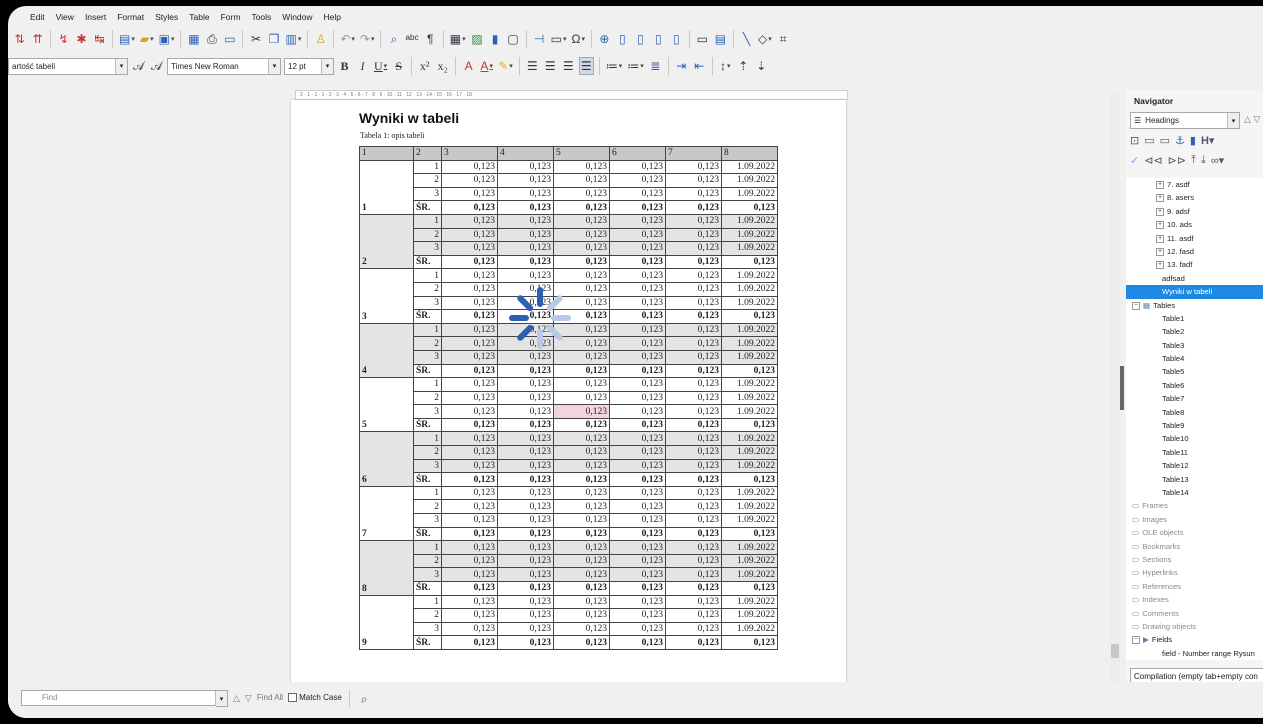  What do you see at coordinates (1194, 398) in the screenshot?
I see `navigator-tree-item: Table7` at bounding box center [1194, 398].